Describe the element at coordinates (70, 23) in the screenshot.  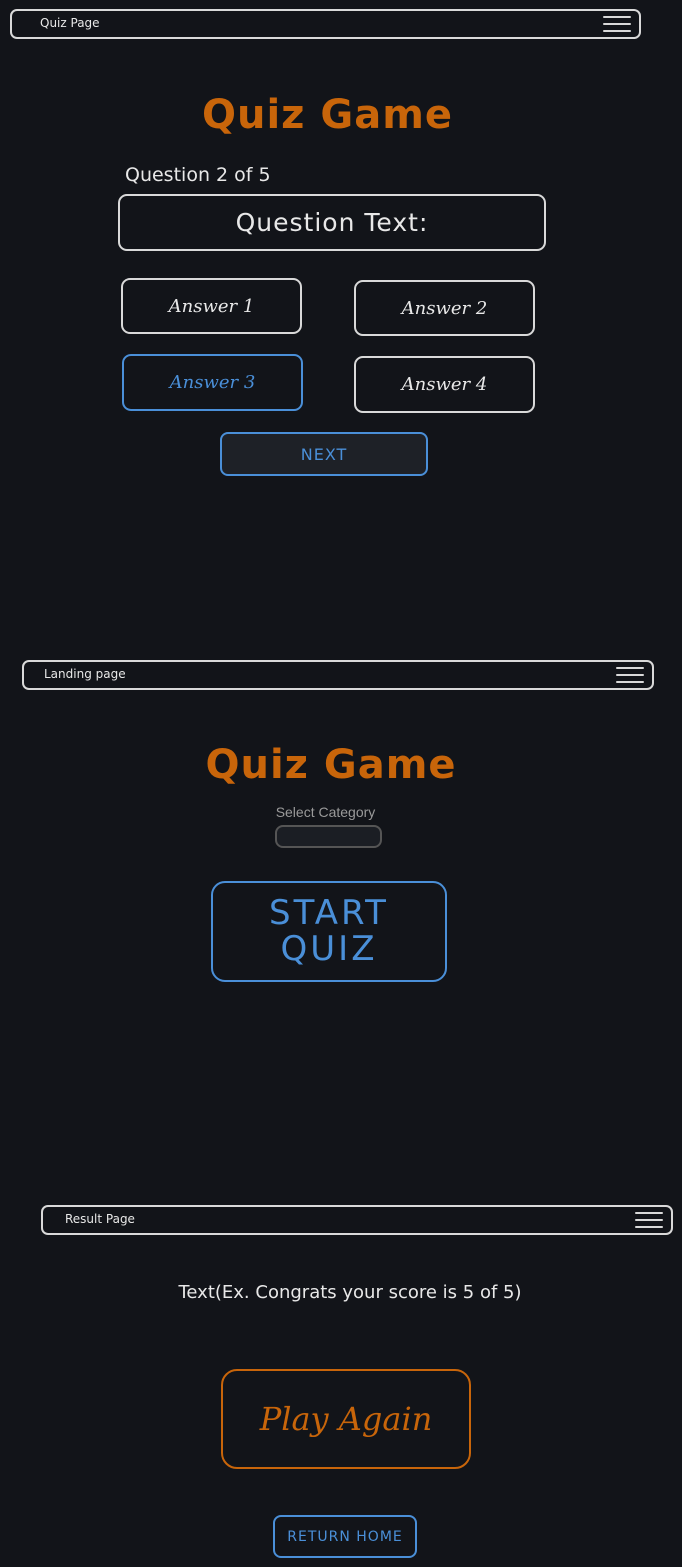
I see `nav-title: Quiz Page` at that location.